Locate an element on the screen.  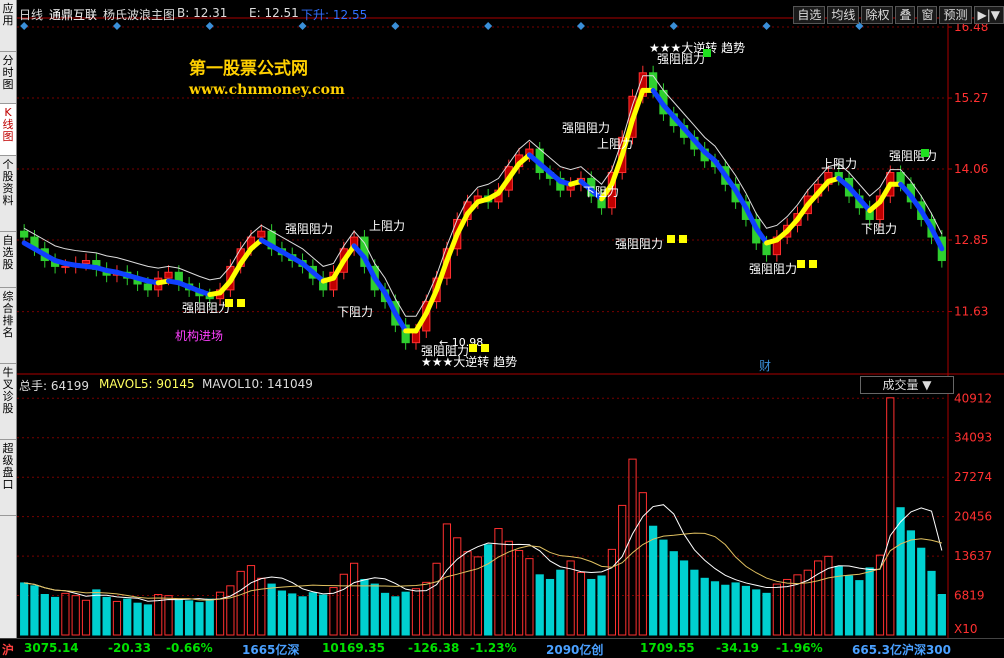
annotation-down-resist-2: 下阻力 is located at coordinates (601, 192).